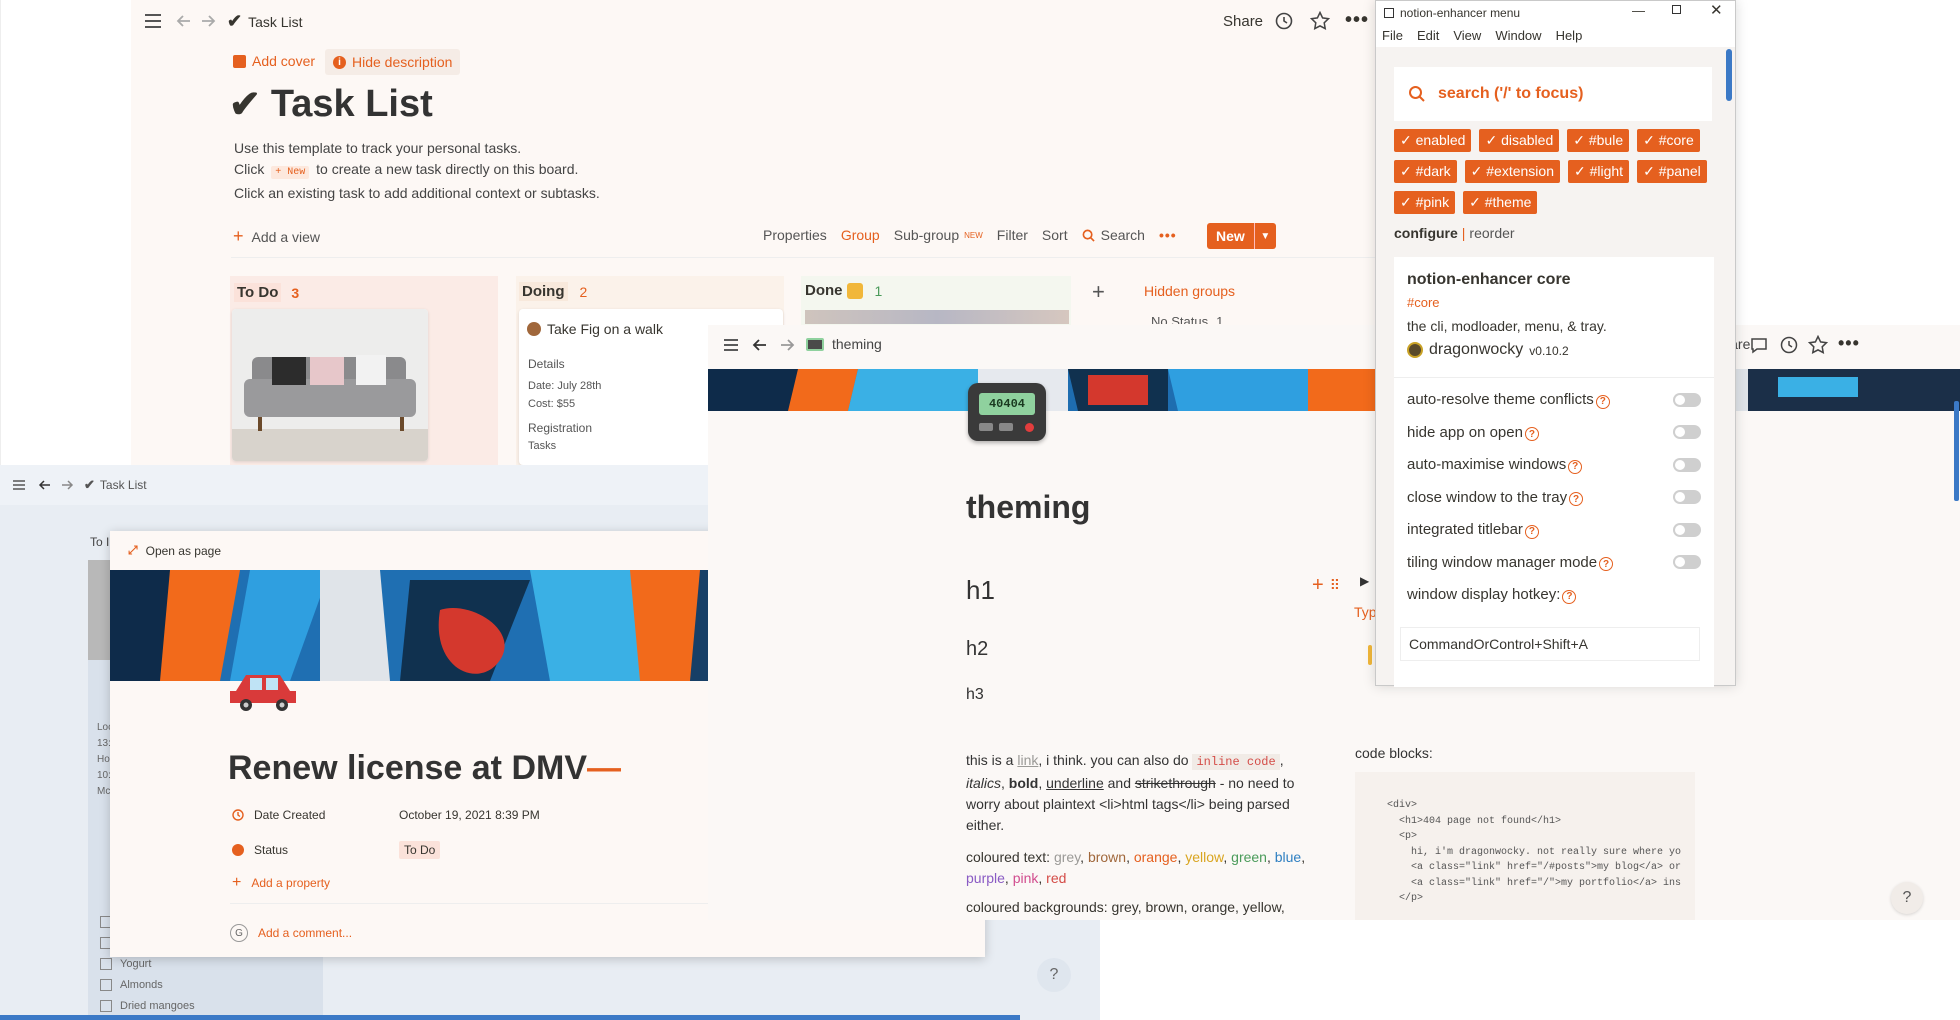  I want to click on reorder-tab: reorder, so click(1491, 233).